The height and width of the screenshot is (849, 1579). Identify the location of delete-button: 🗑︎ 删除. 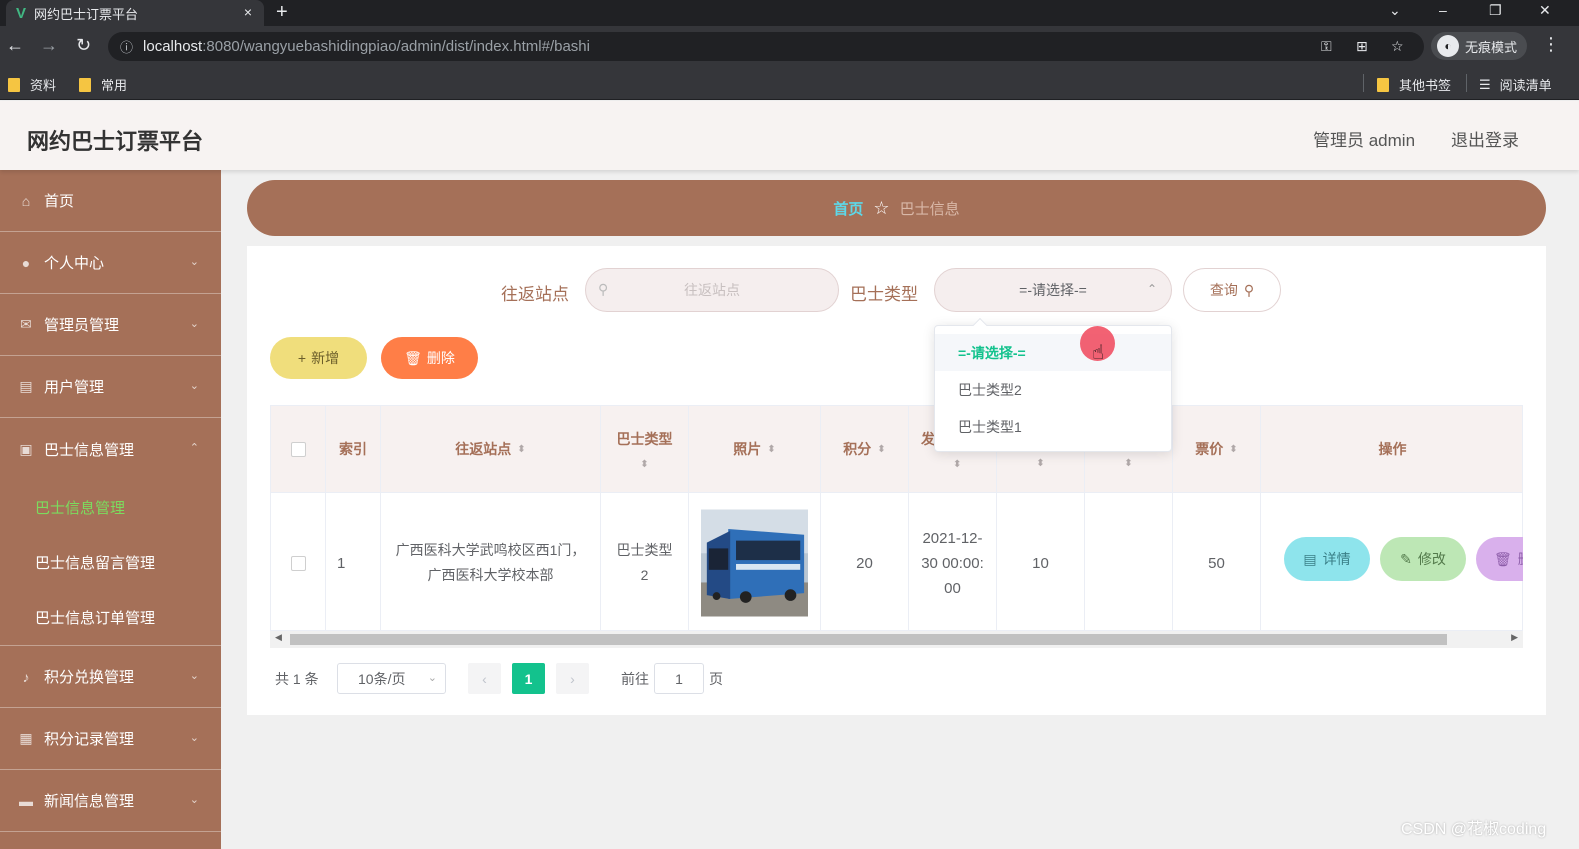
(429, 358).